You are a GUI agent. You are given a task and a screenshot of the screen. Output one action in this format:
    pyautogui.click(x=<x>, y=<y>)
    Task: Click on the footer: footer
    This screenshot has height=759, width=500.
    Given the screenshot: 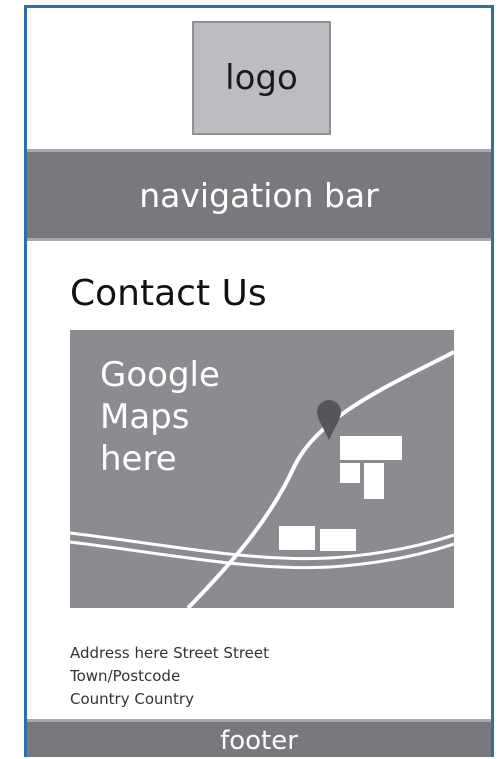 What is the action you would take?
    pyautogui.click(x=259, y=738)
    